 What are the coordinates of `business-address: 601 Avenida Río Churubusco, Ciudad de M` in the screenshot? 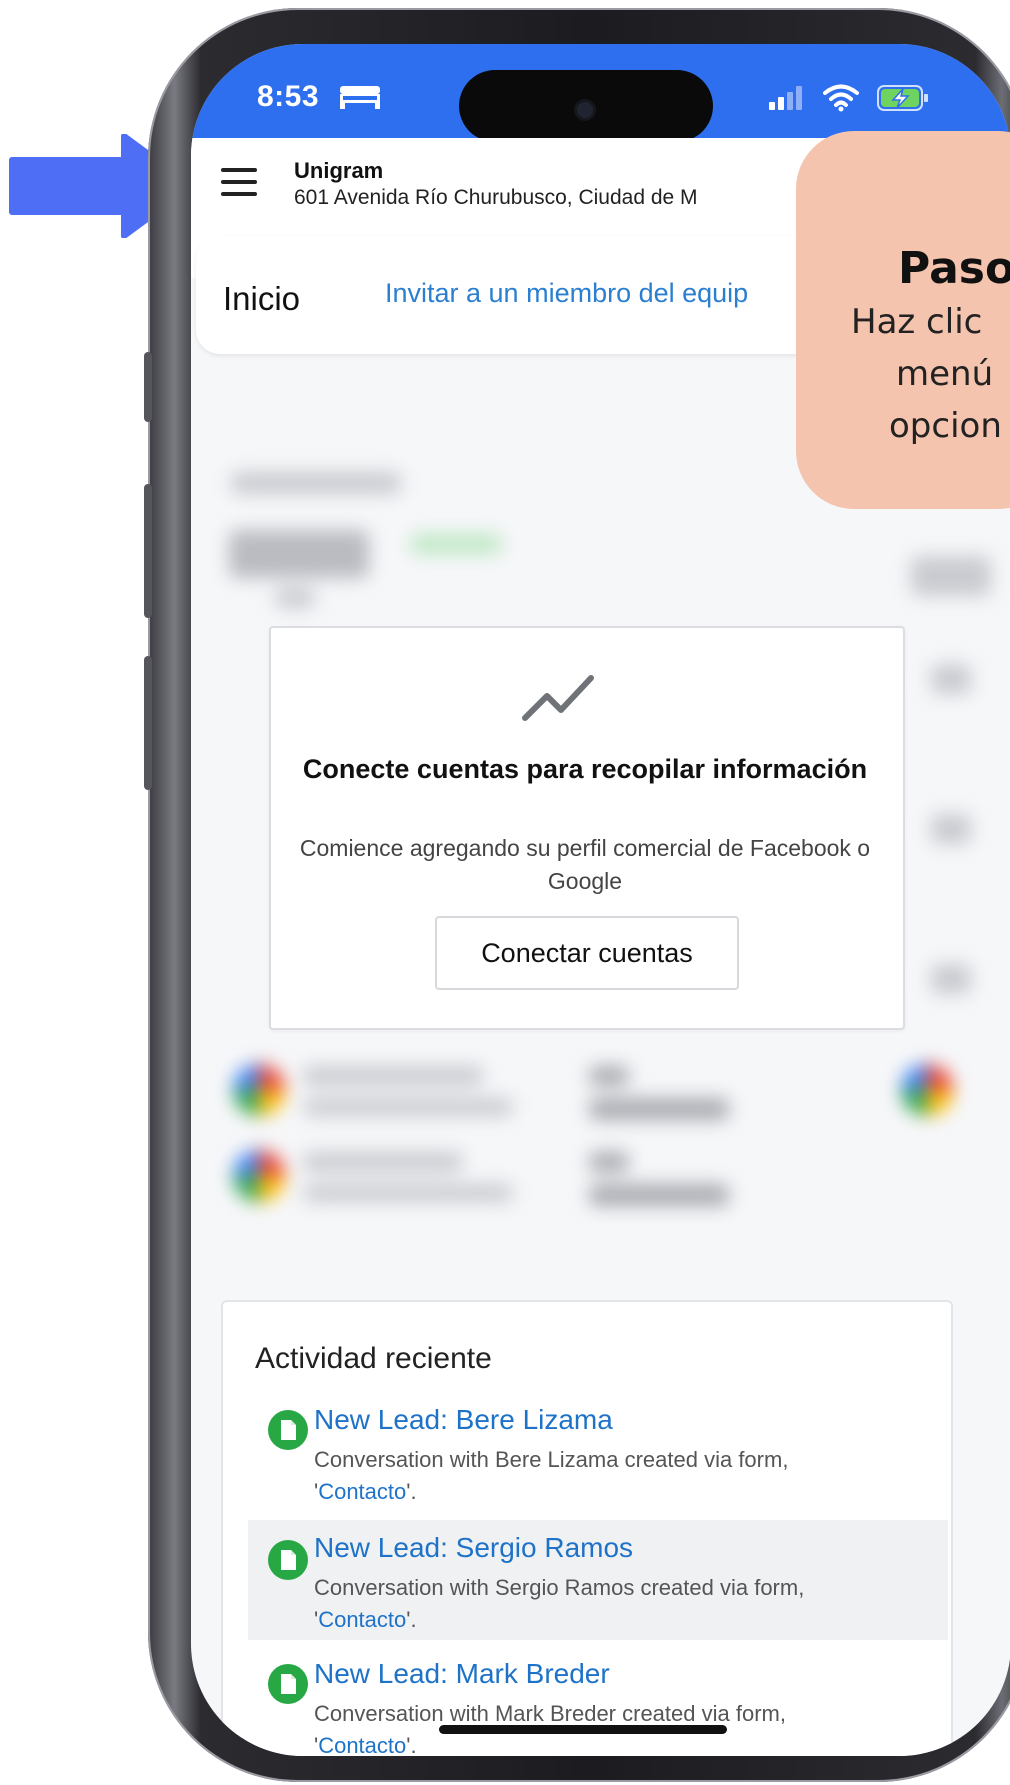 It's located at (496, 197).